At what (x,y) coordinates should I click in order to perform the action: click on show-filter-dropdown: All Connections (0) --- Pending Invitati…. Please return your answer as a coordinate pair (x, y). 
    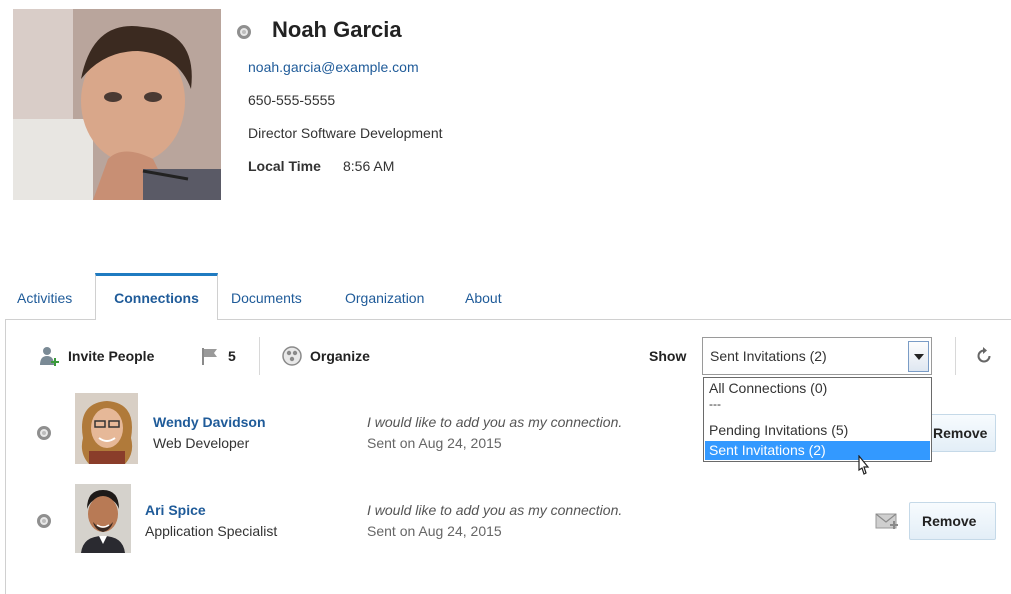
    Looking at the image, I should click on (817, 419).